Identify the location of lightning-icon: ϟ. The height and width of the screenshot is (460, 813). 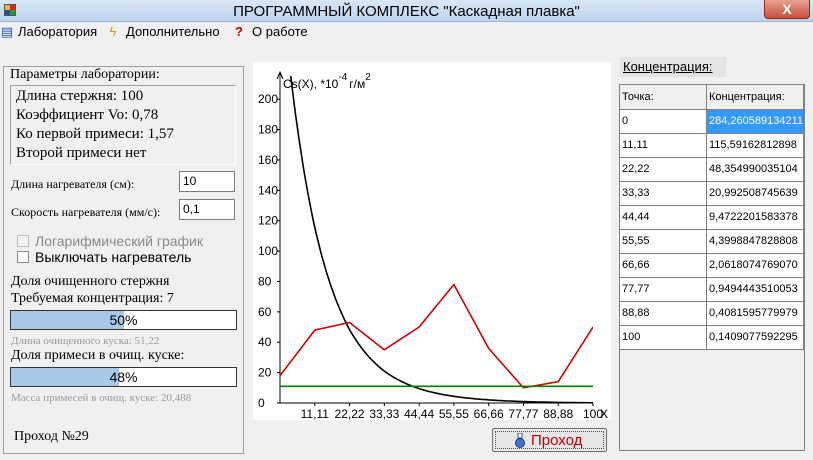
(113, 31).